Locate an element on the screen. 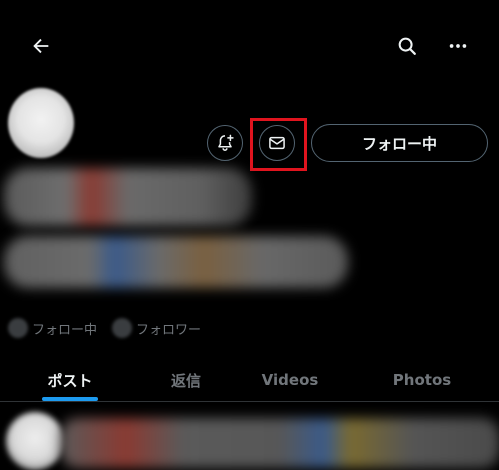 Image resolution: width=499 pixels, height=470 pixels. tab-photos-label: Photos is located at coordinates (422, 380).